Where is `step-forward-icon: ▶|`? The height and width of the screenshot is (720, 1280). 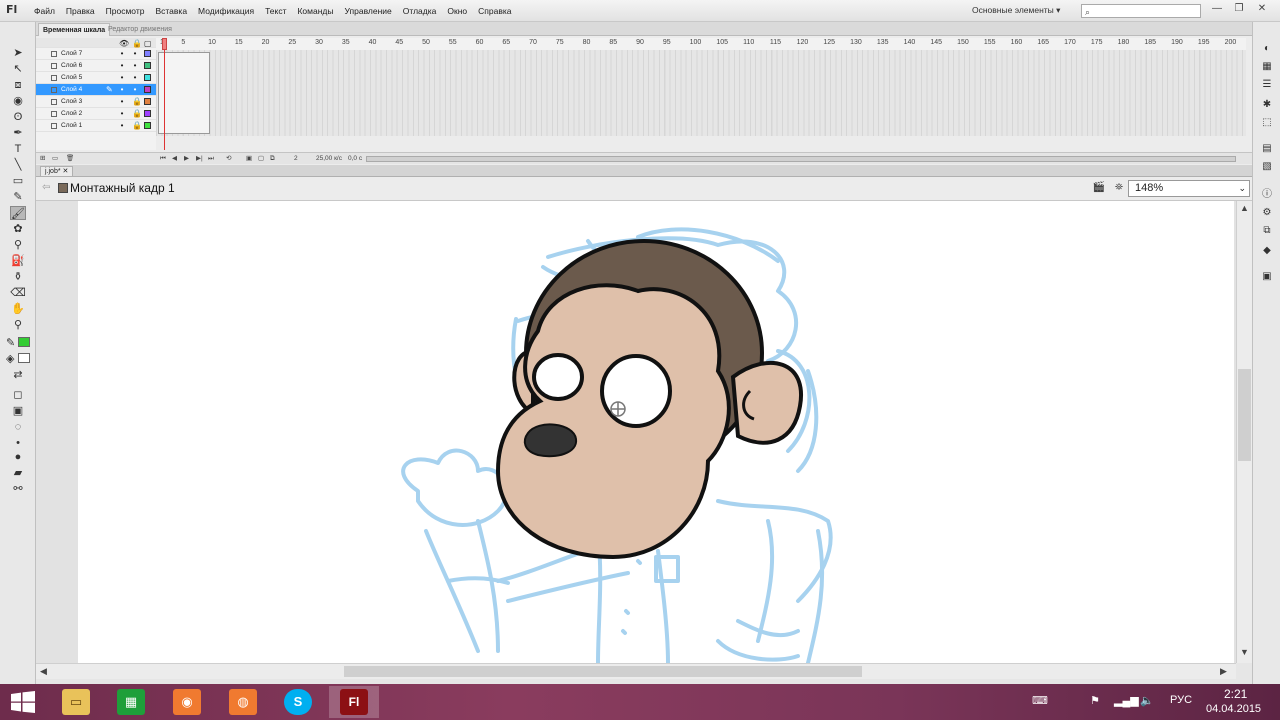
step-forward-icon: ▶| is located at coordinates (199, 159).